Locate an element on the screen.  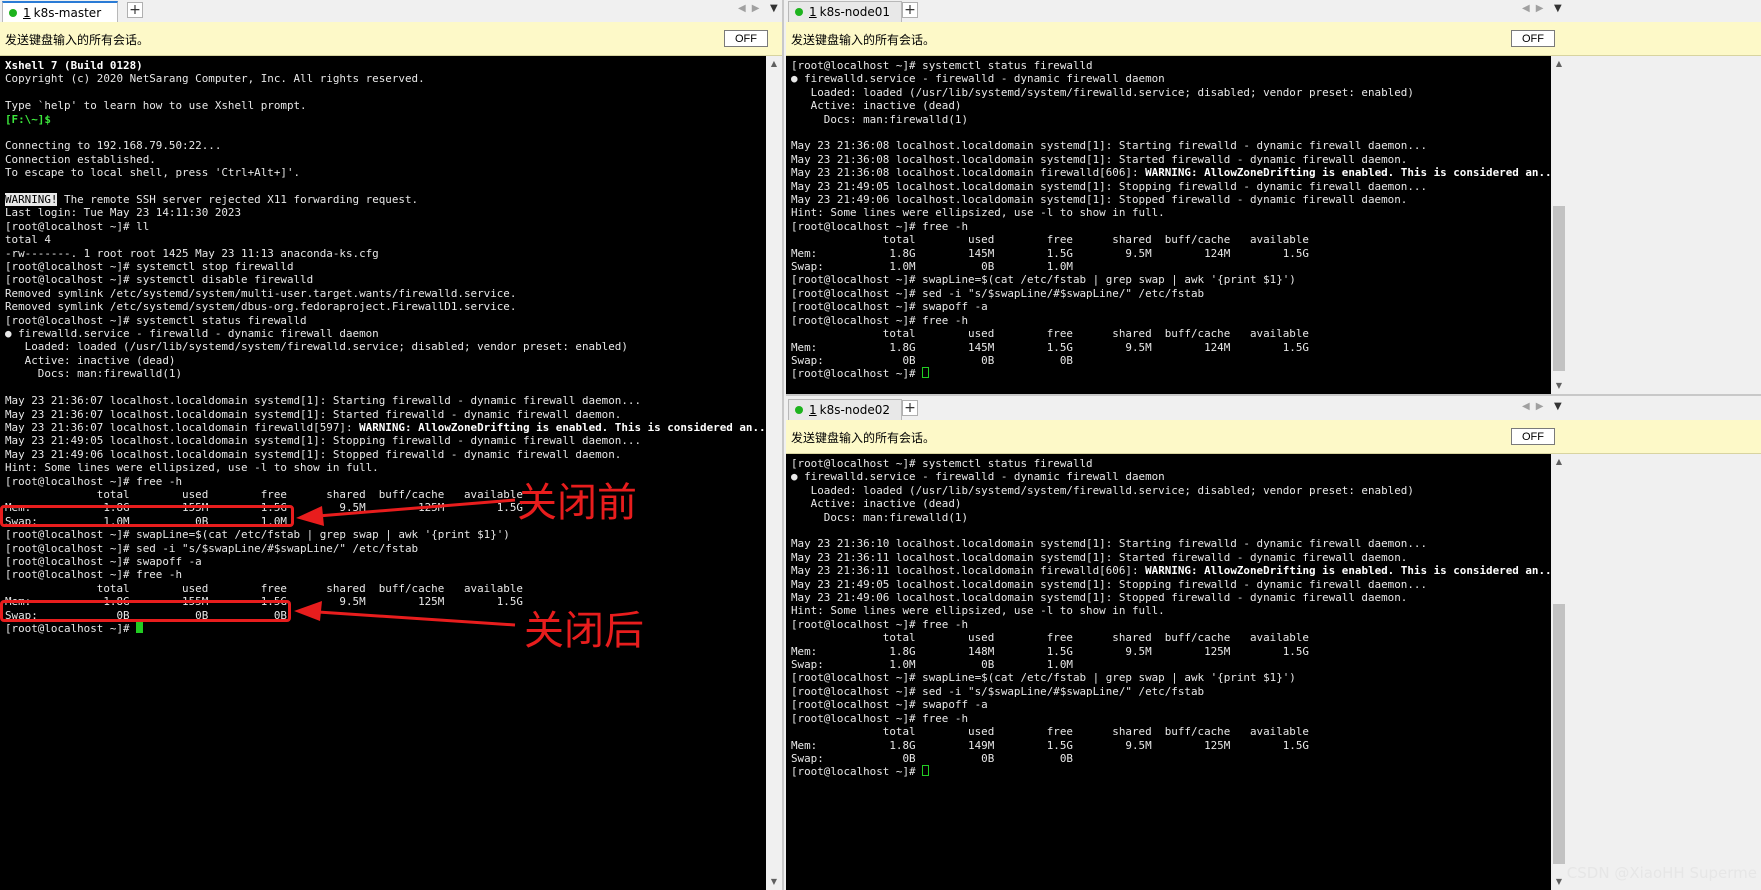
watermark: CSDN @XiaoHH Superme is located at coordinates (1661, 873).